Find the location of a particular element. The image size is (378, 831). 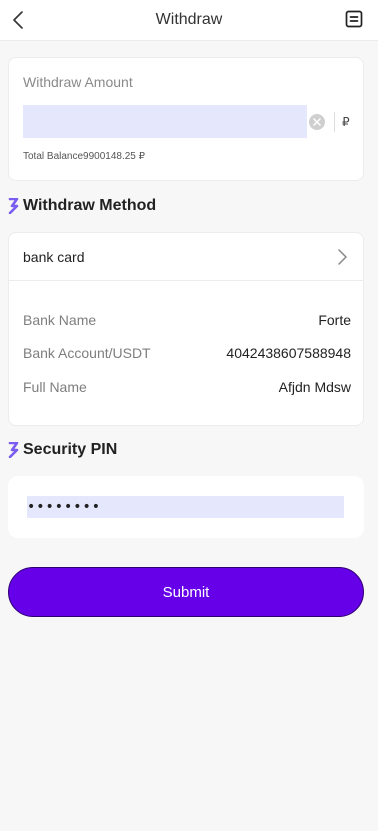

withdraw-method-heading: Withdraw Method is located at coordinates (82, 206).